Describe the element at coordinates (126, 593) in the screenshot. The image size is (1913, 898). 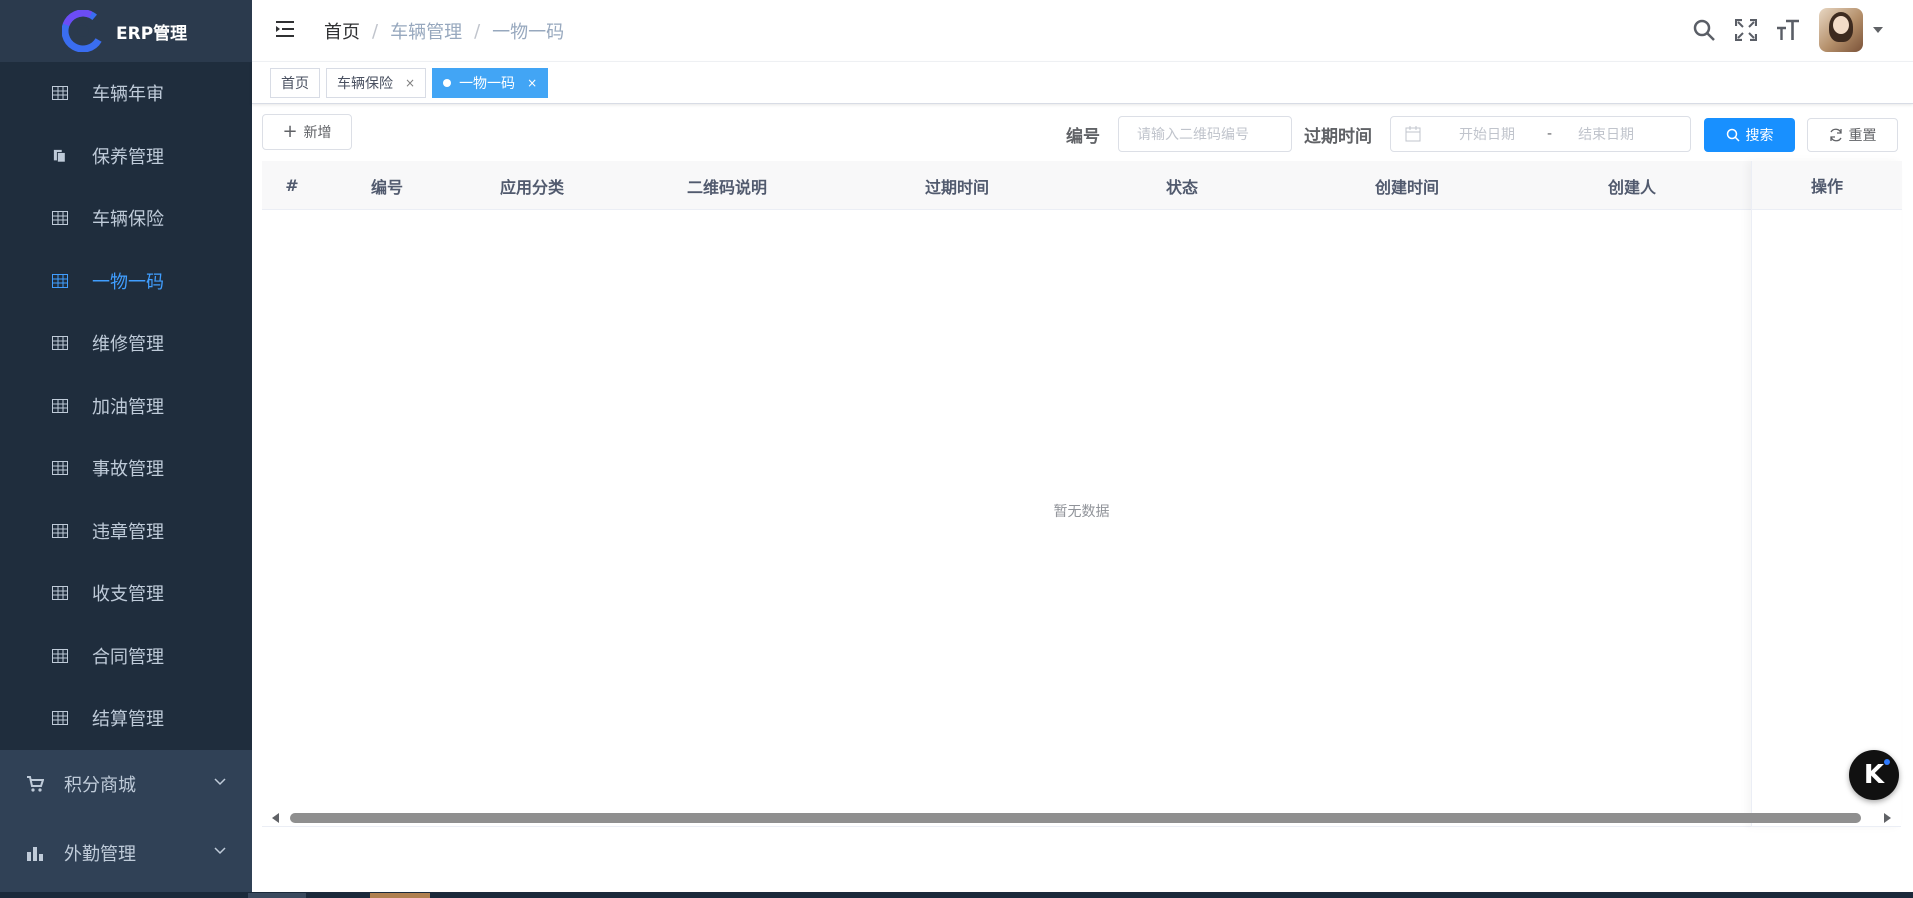
I see `sidebar-item-income-expense: 收支管理` at that location.